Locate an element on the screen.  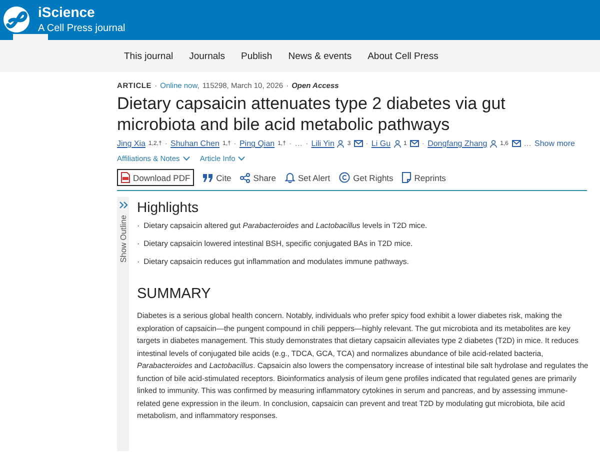
author-link: Dongfang Zhang is located at coordinates (458, 143).